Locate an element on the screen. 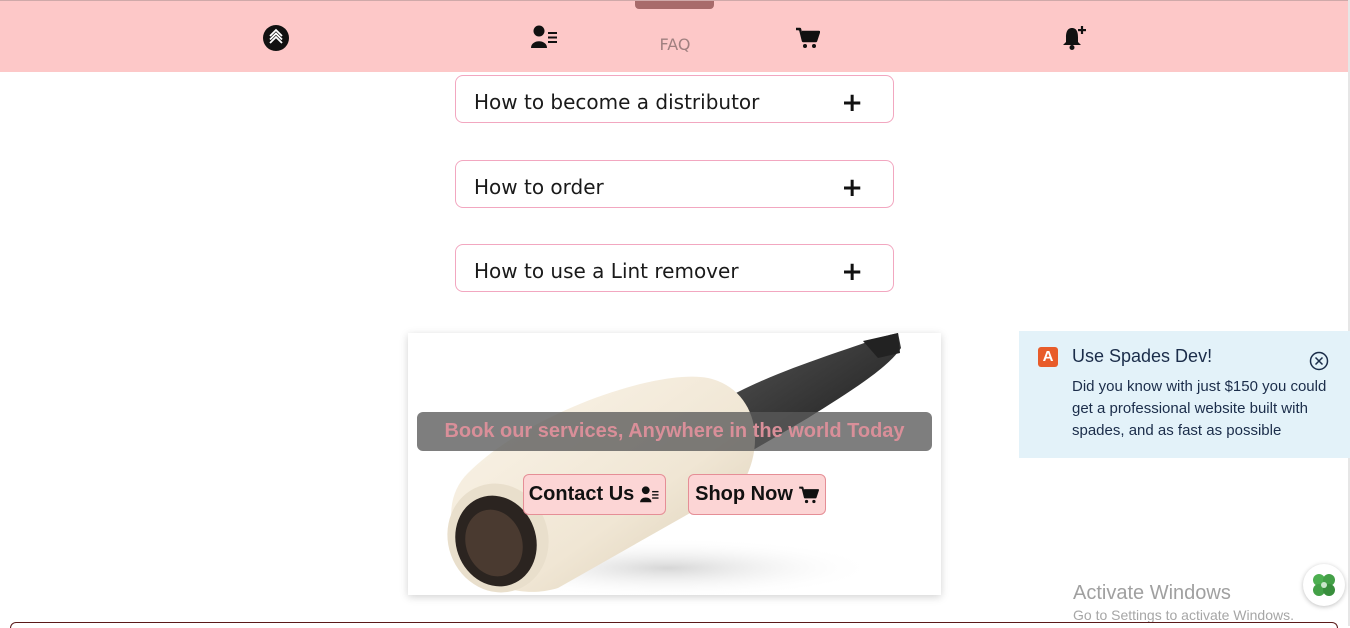 The width and height of the screenshot is (1350, 628). faq-question: How to become a distributor is located at coordinates (617, 102).